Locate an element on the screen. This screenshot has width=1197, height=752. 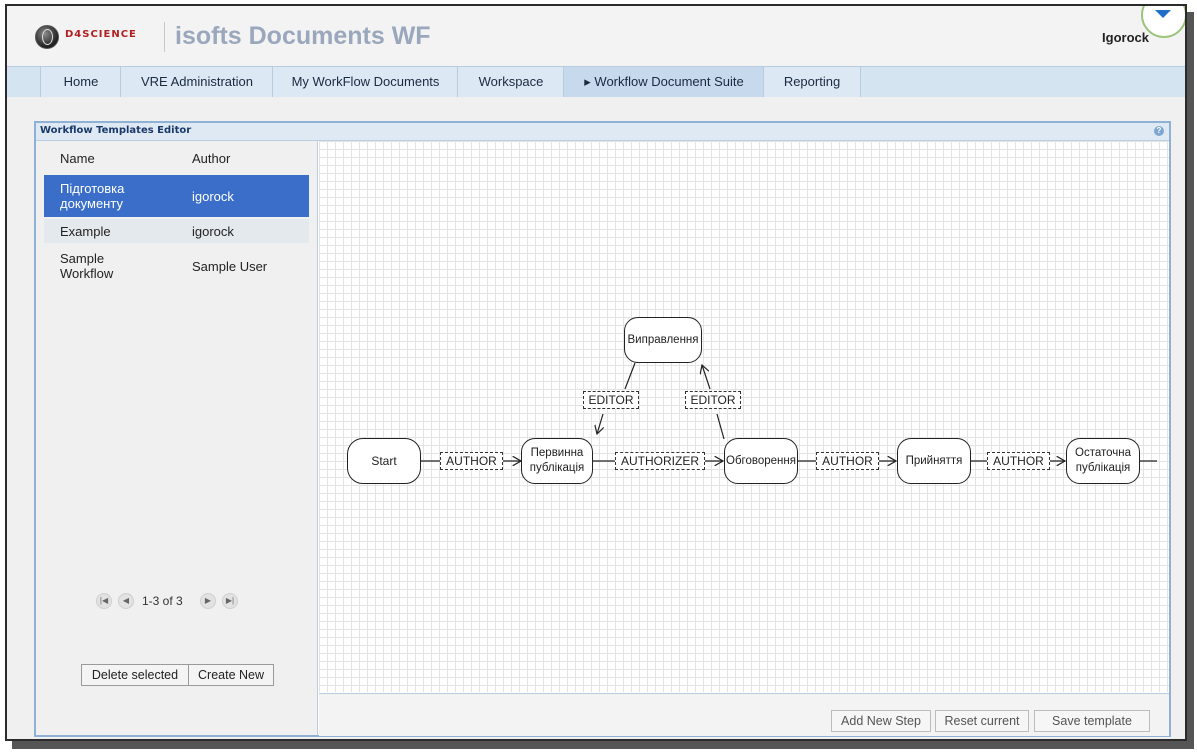
column-header-author: Author is located at coordinates (211, 158).